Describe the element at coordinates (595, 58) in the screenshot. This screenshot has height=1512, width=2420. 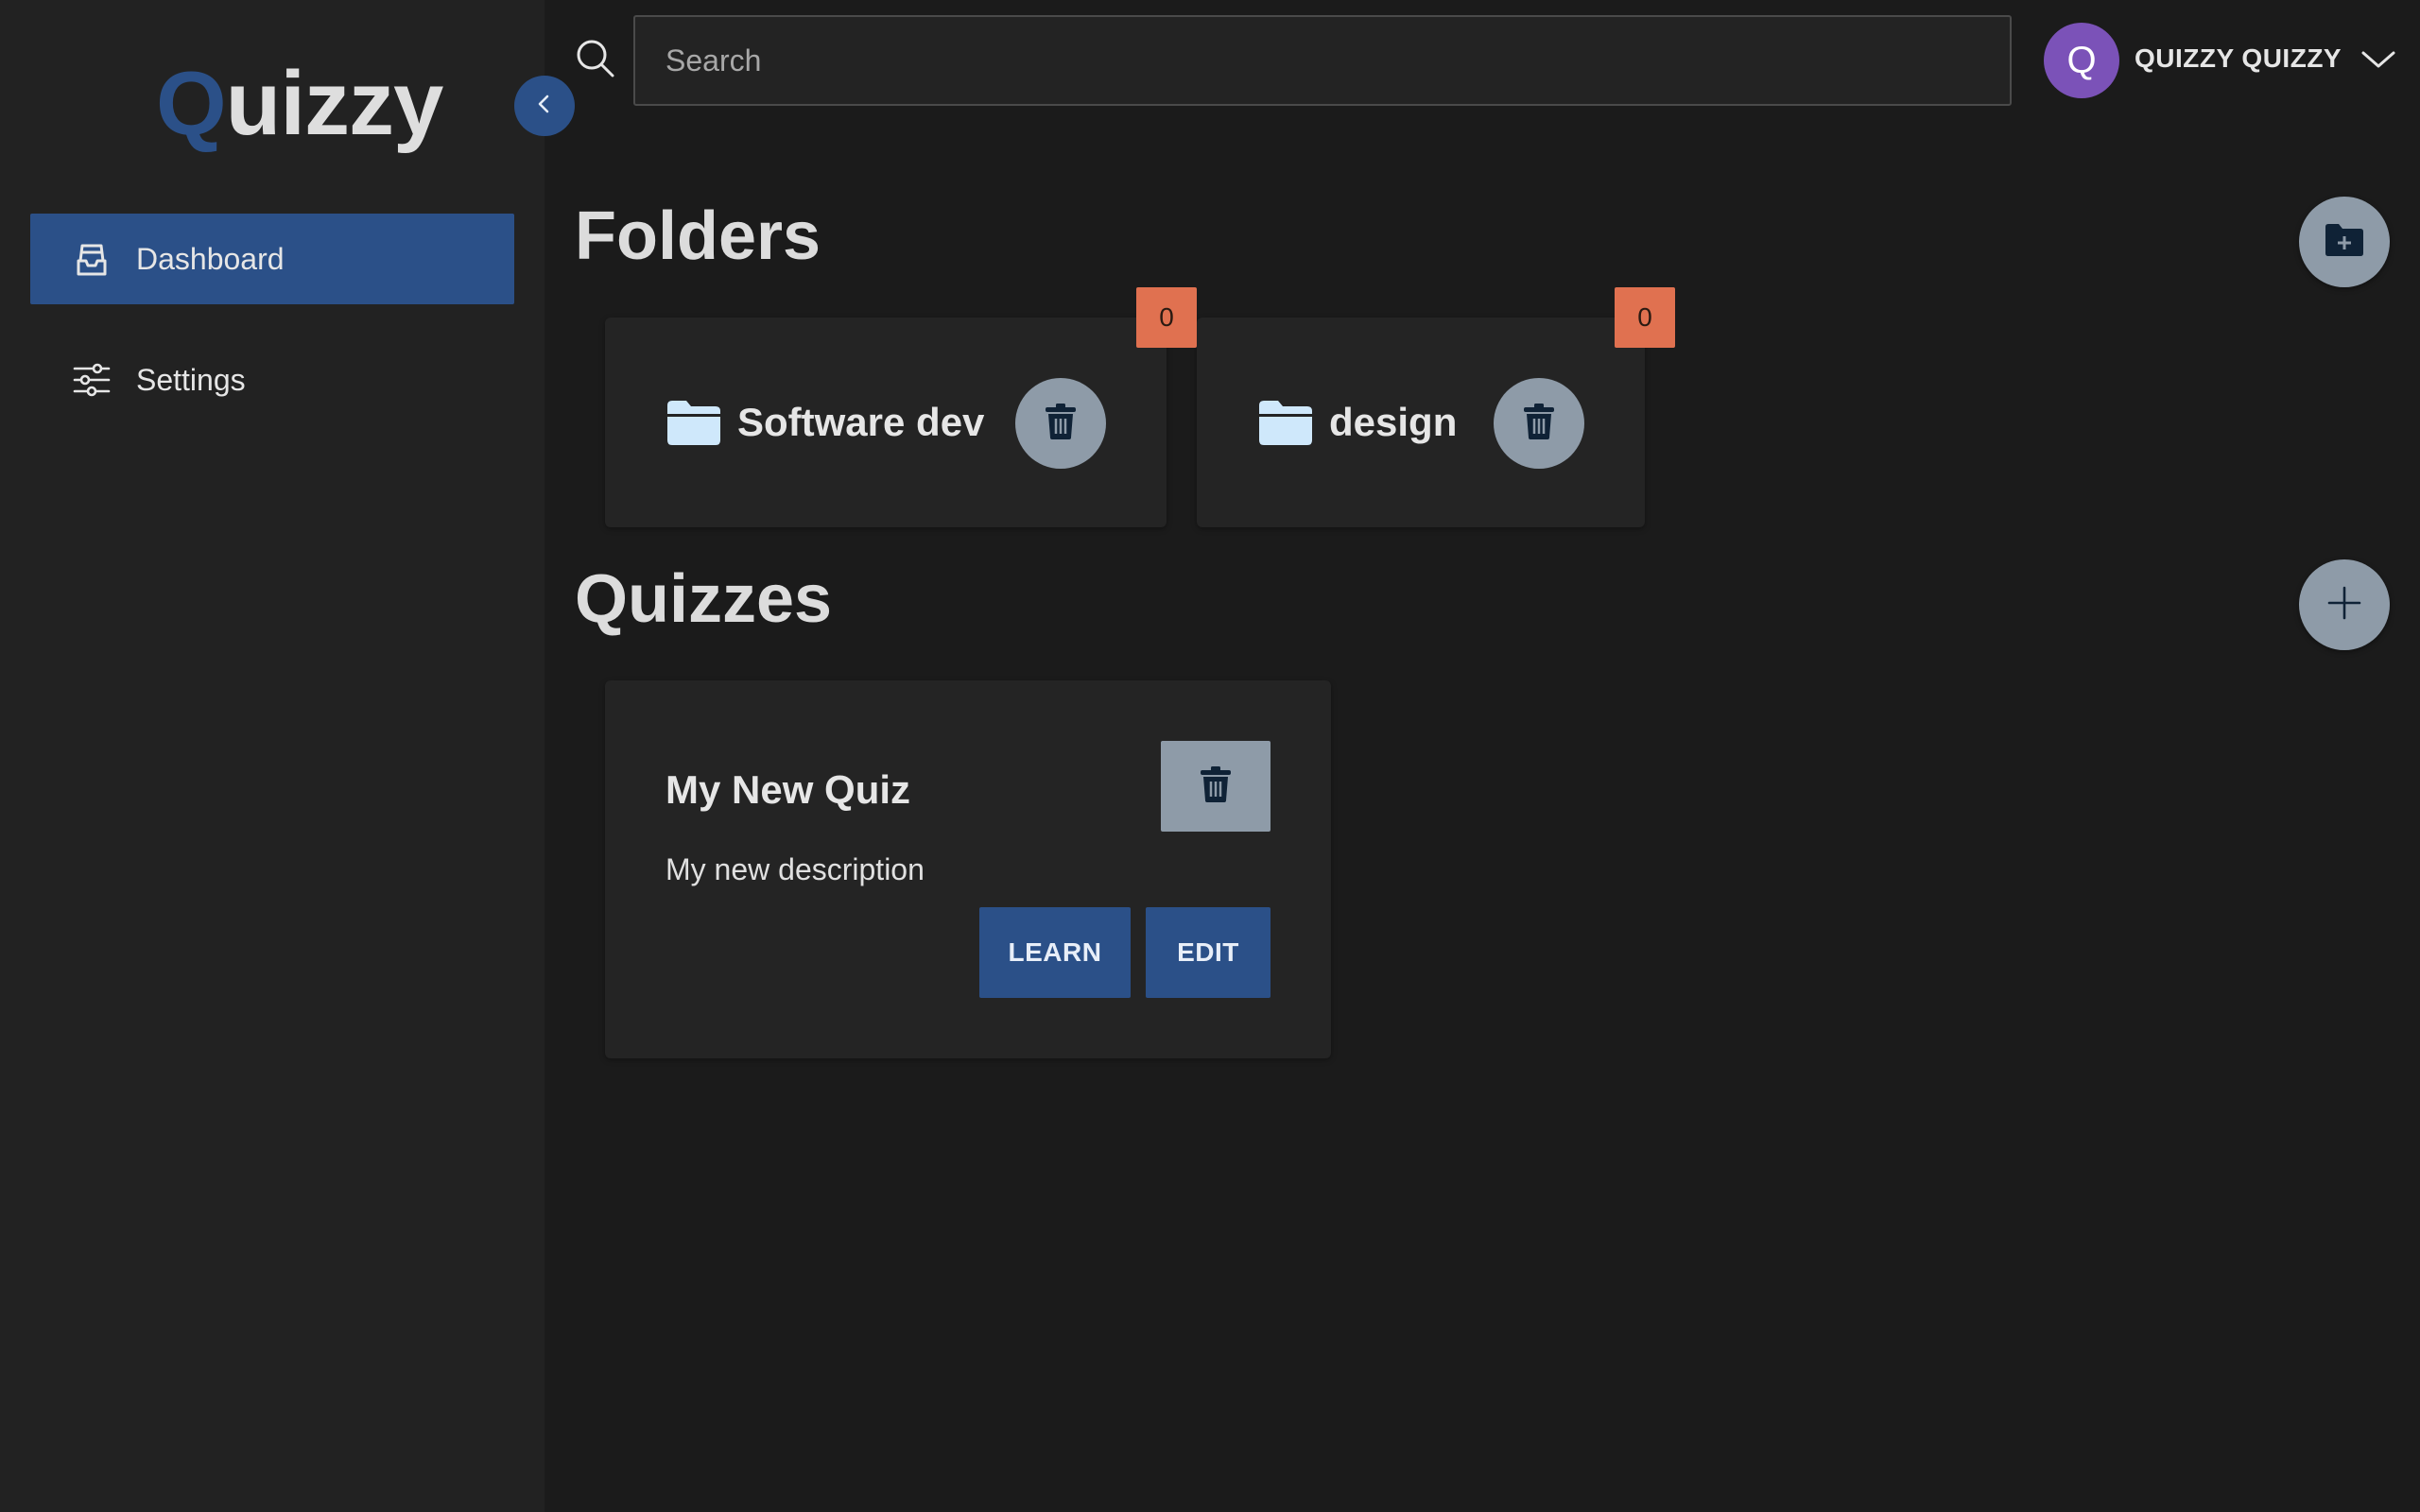
I see `search-icon` at that location.